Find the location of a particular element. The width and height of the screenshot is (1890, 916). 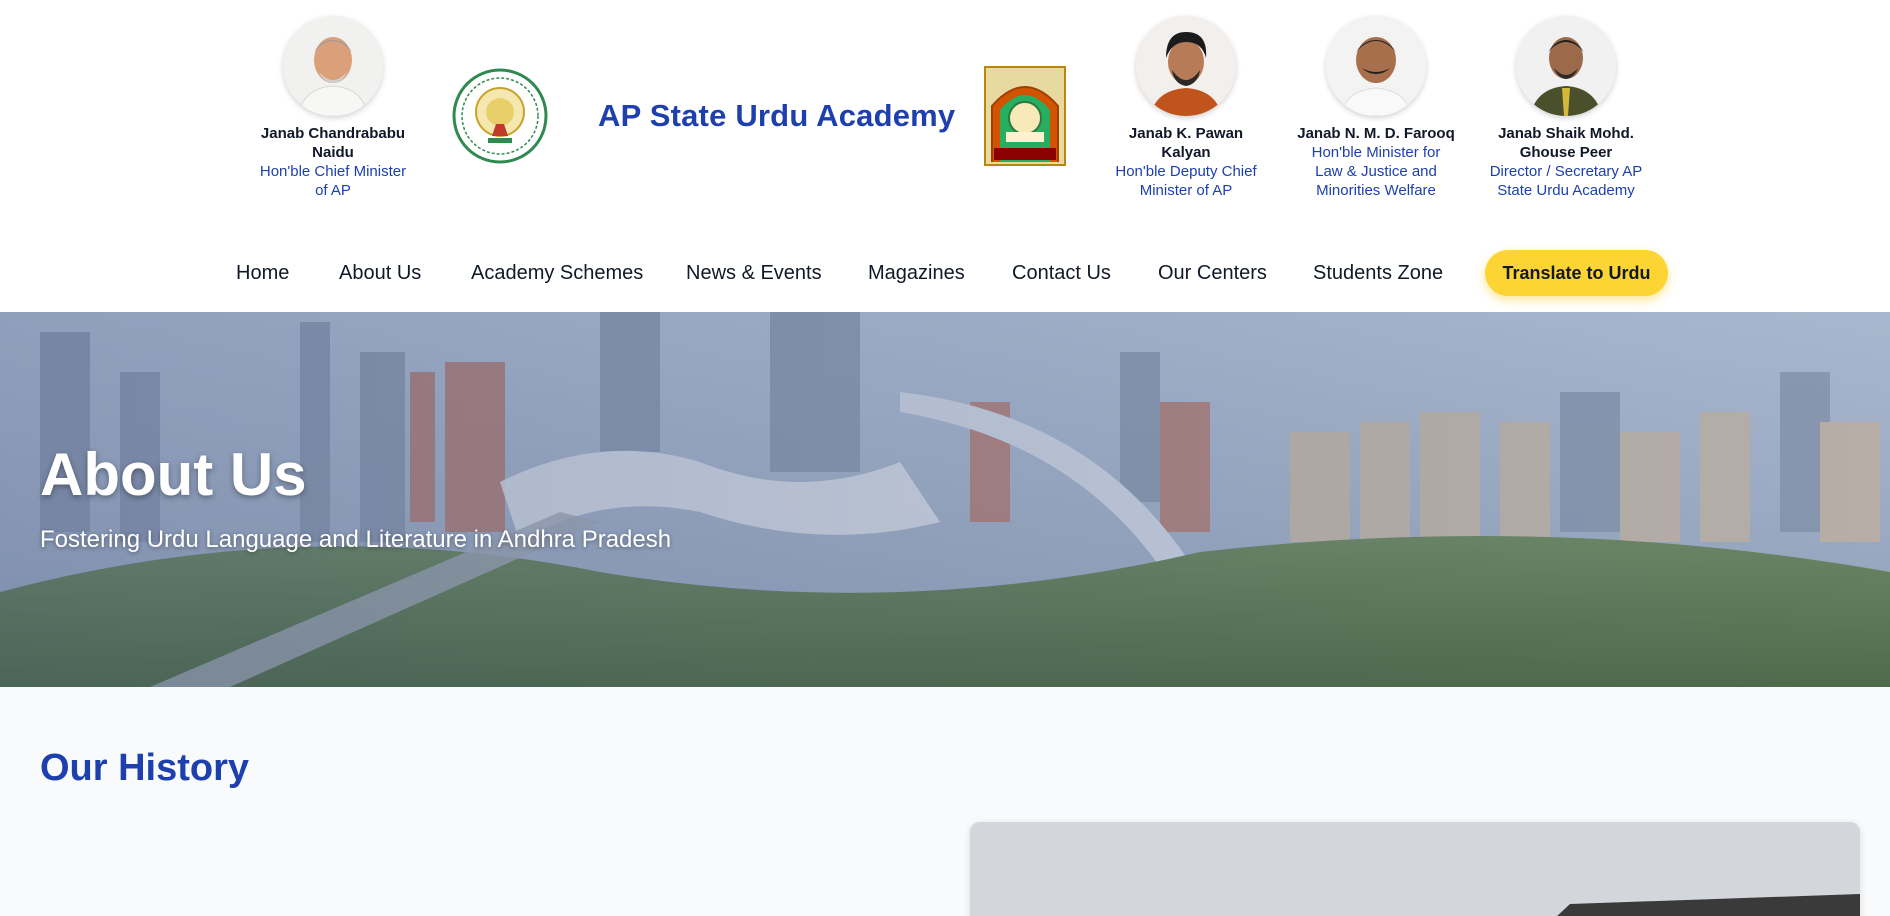

leader-name: Janab Chandrababu Naidu is located at coordinates (333, 143).